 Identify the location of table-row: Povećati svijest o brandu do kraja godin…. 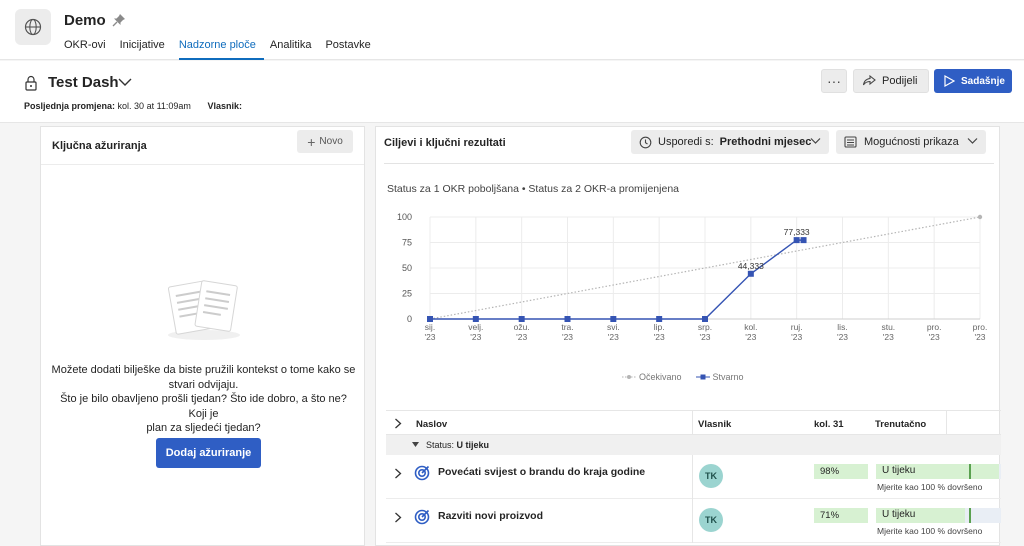
(693, 477).